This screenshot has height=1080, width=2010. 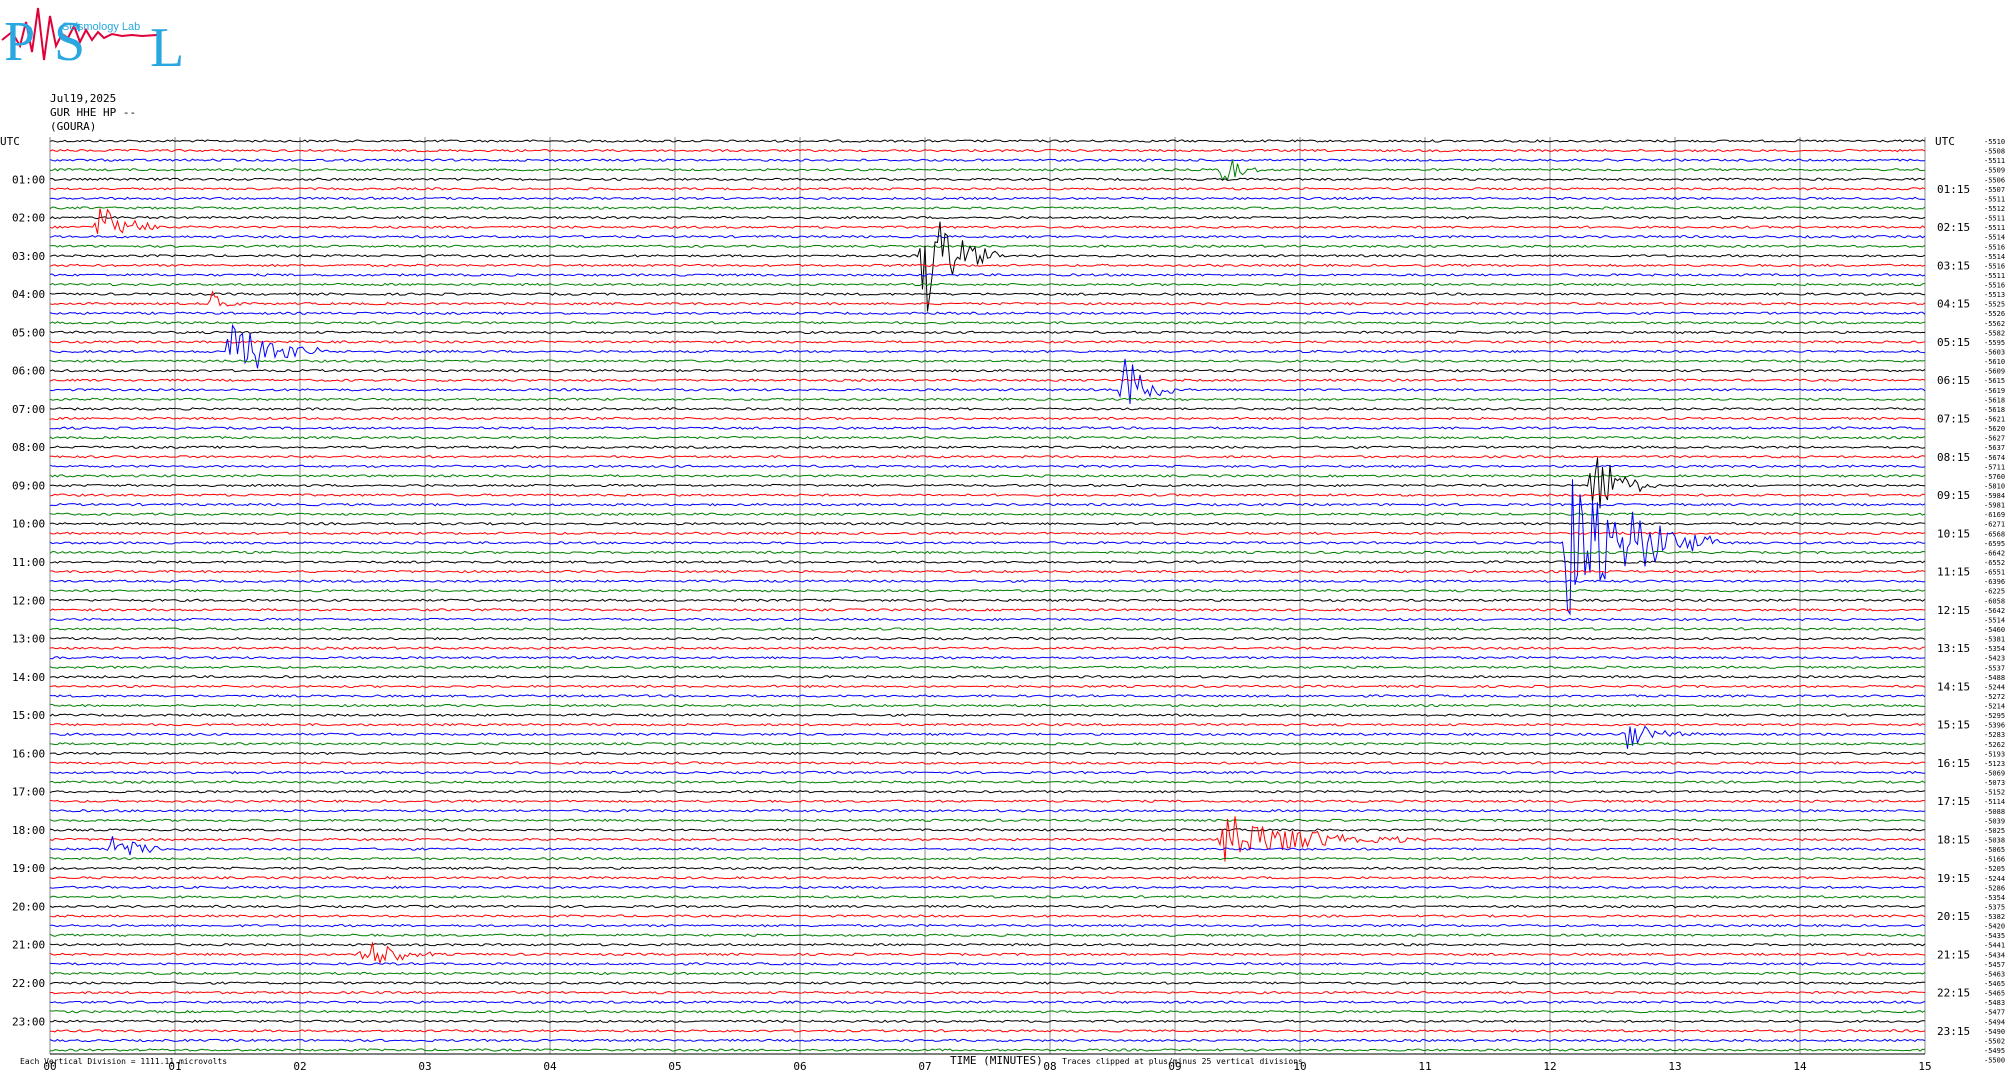 I want to click on left-hour-label: 01:00, so click(x=28, y=179).